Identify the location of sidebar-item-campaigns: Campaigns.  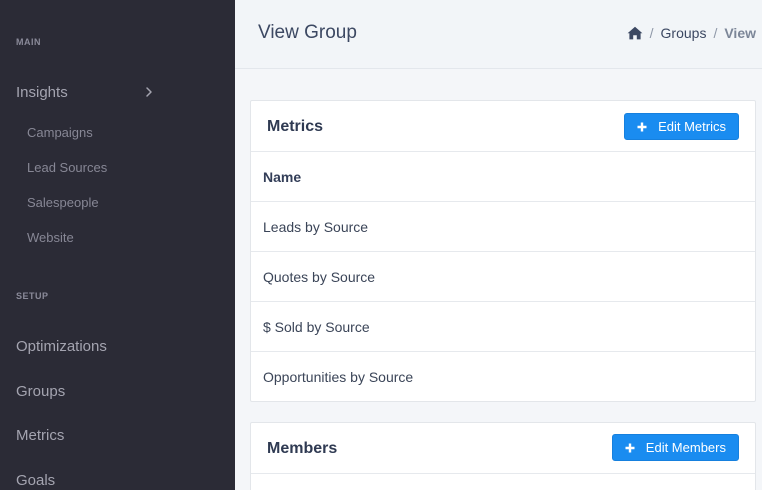
(60, 132).